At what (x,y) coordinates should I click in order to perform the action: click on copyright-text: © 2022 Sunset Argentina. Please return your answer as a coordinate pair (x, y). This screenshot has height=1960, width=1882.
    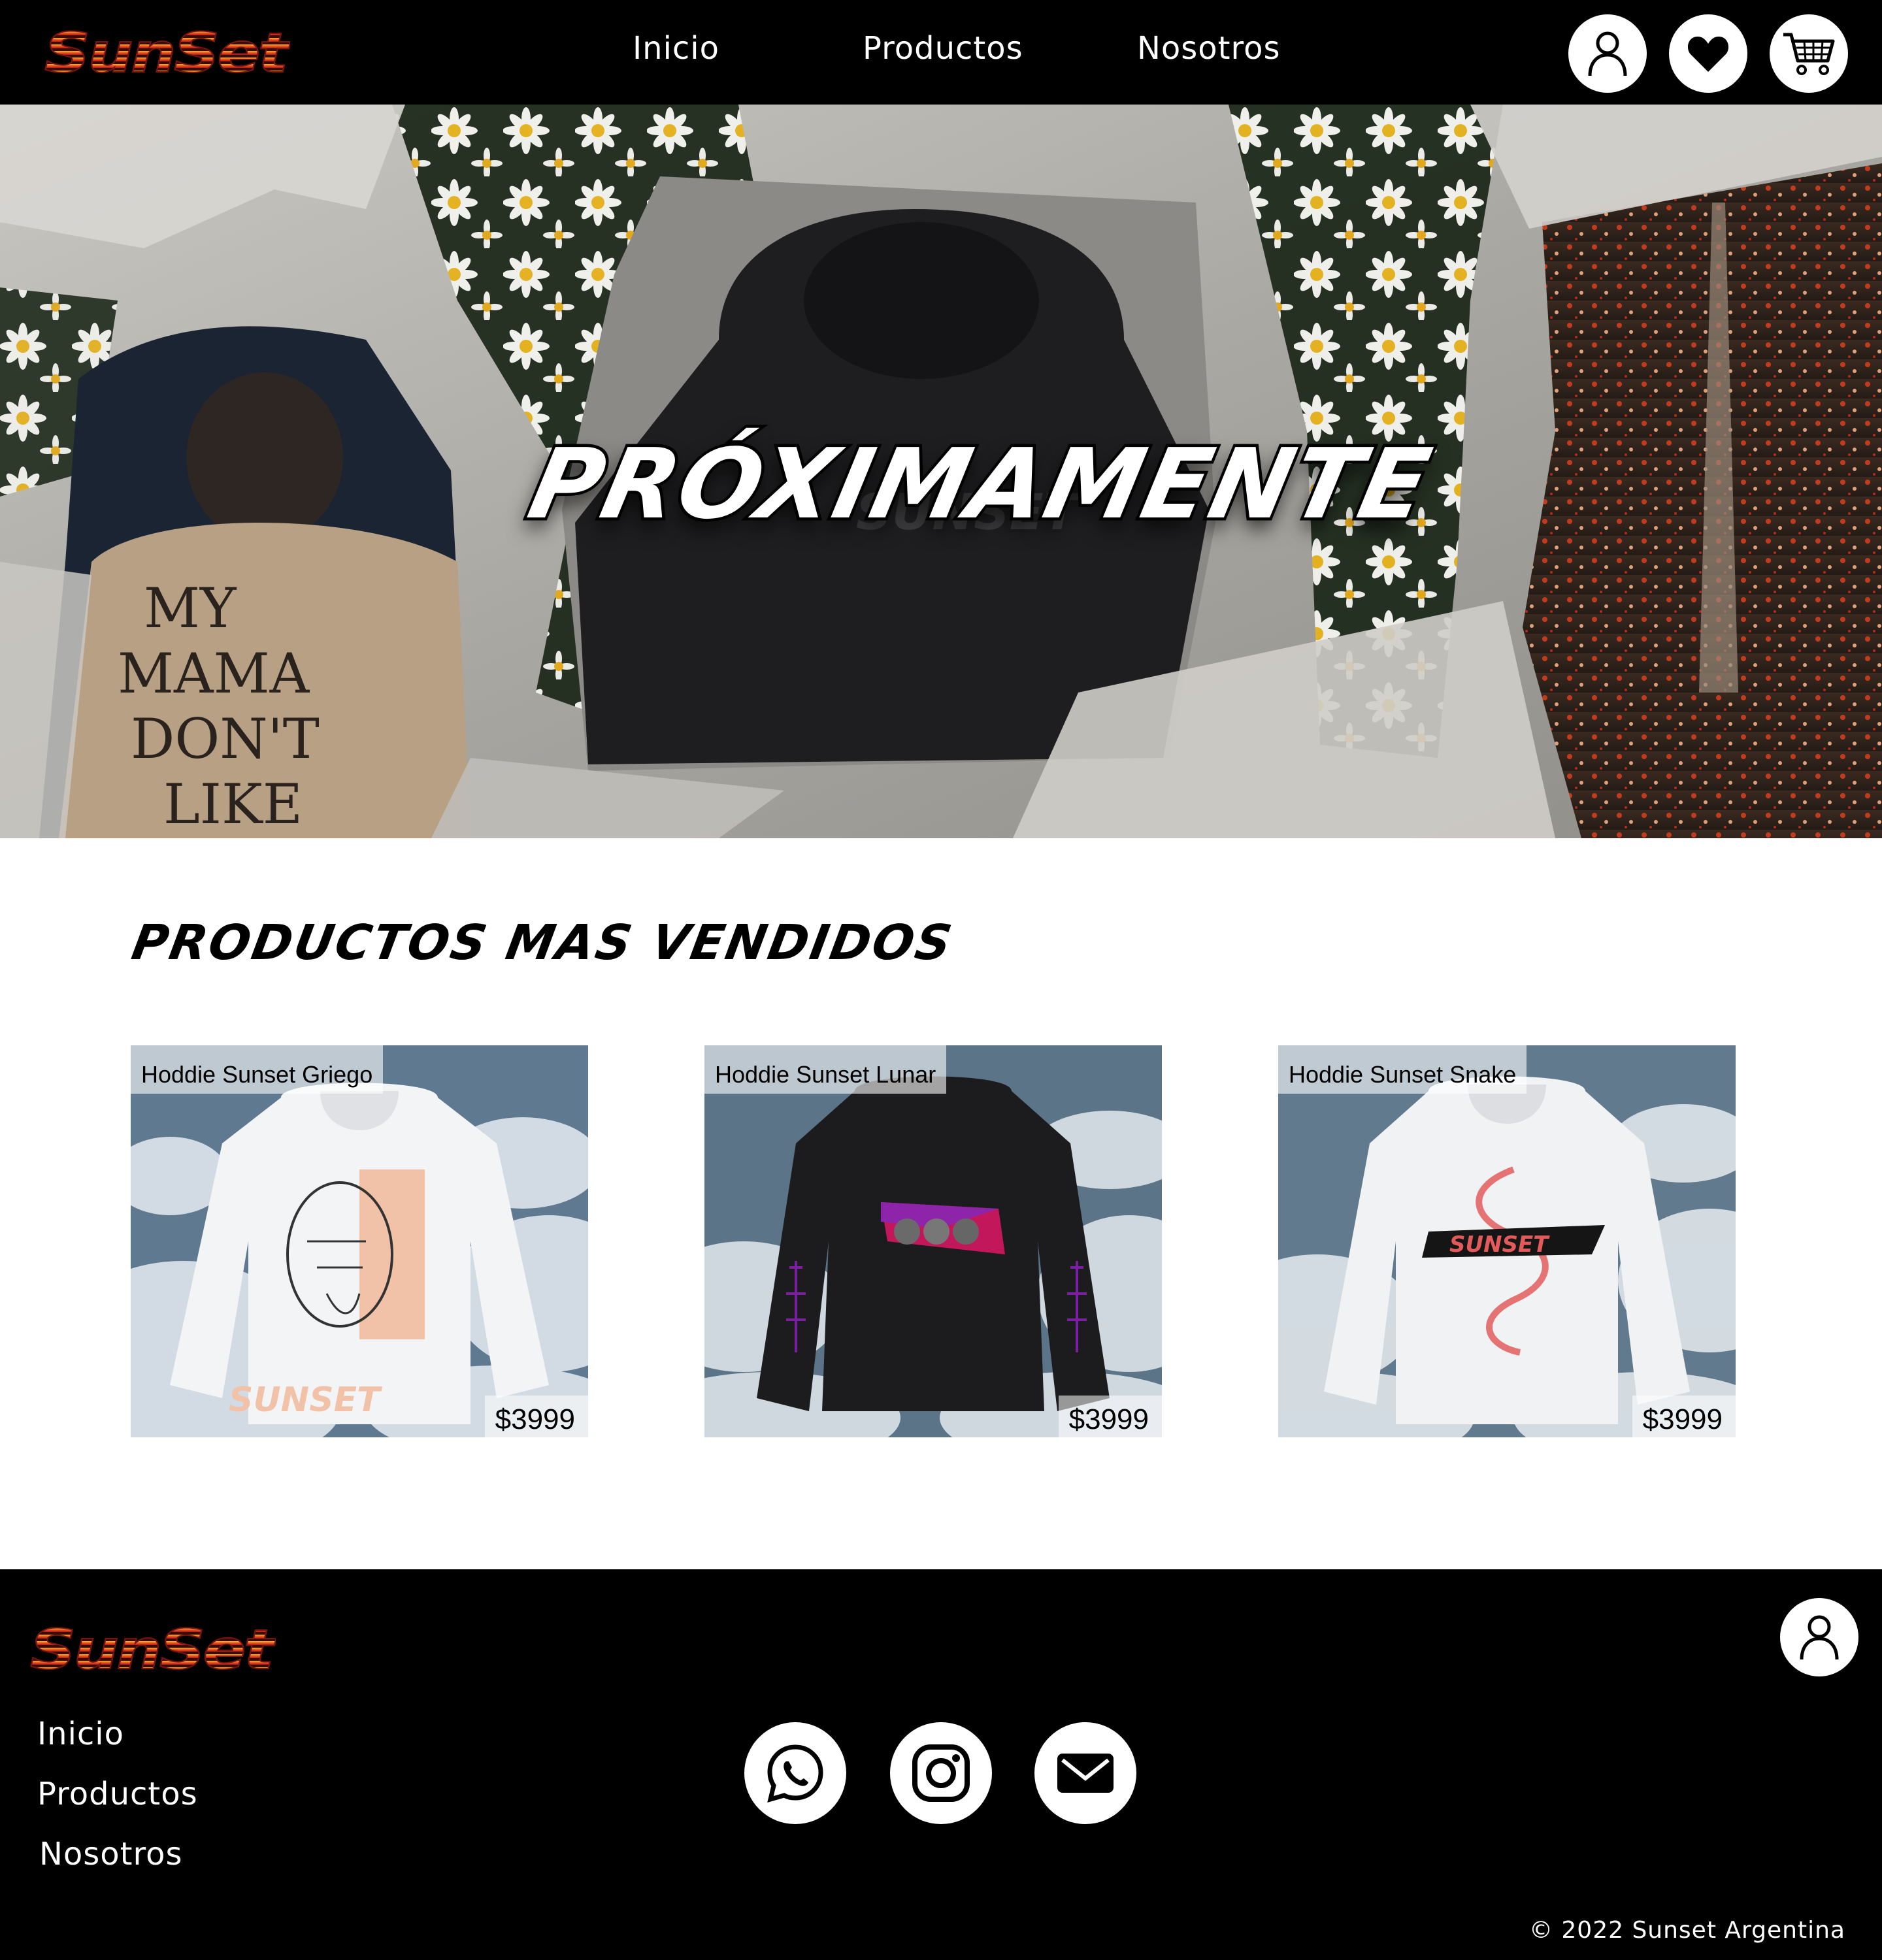
    Looking at the image, I should click on (1686, 1930).